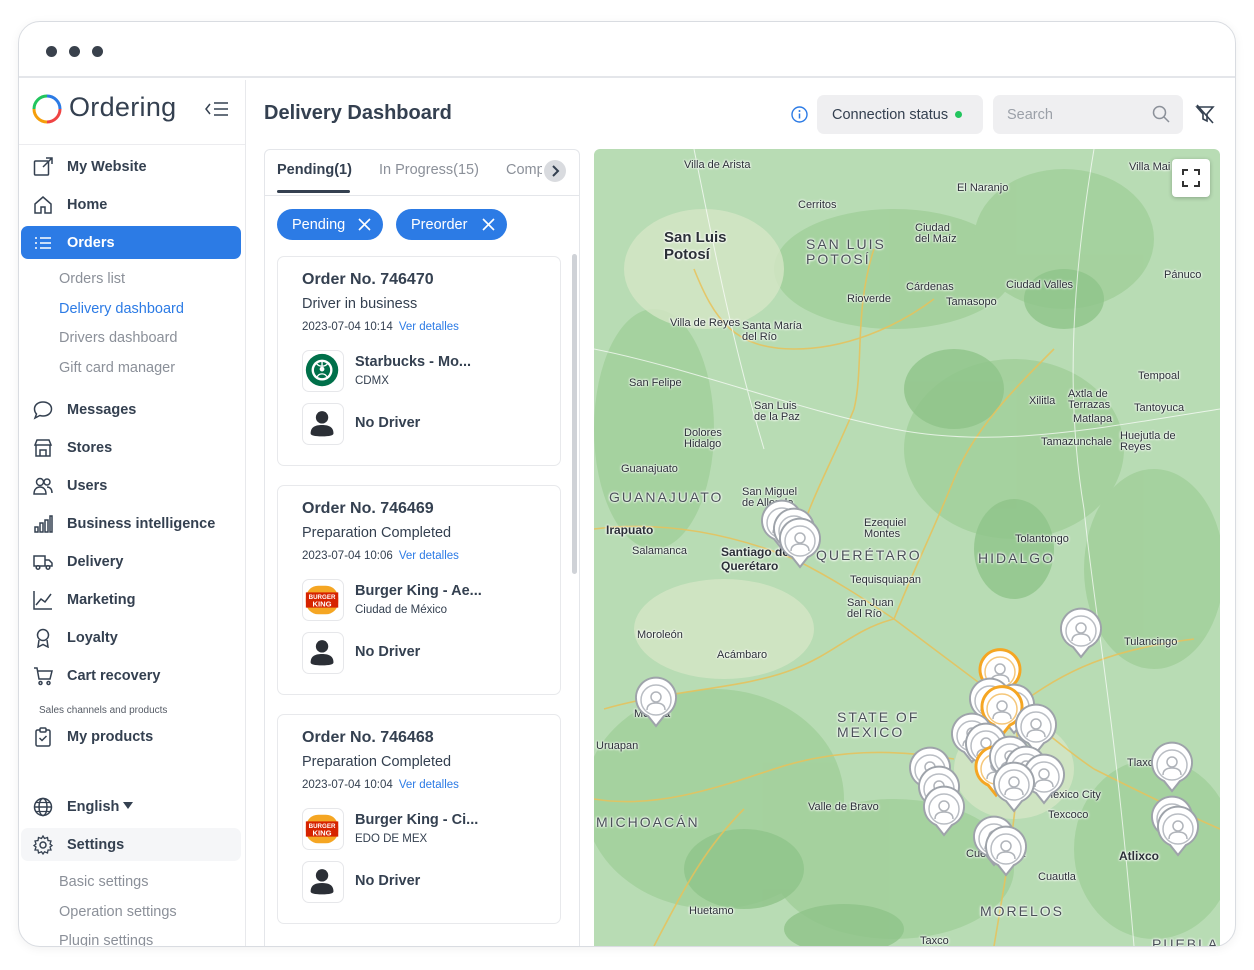  I want to click on language-label: English, so click(93, 806).